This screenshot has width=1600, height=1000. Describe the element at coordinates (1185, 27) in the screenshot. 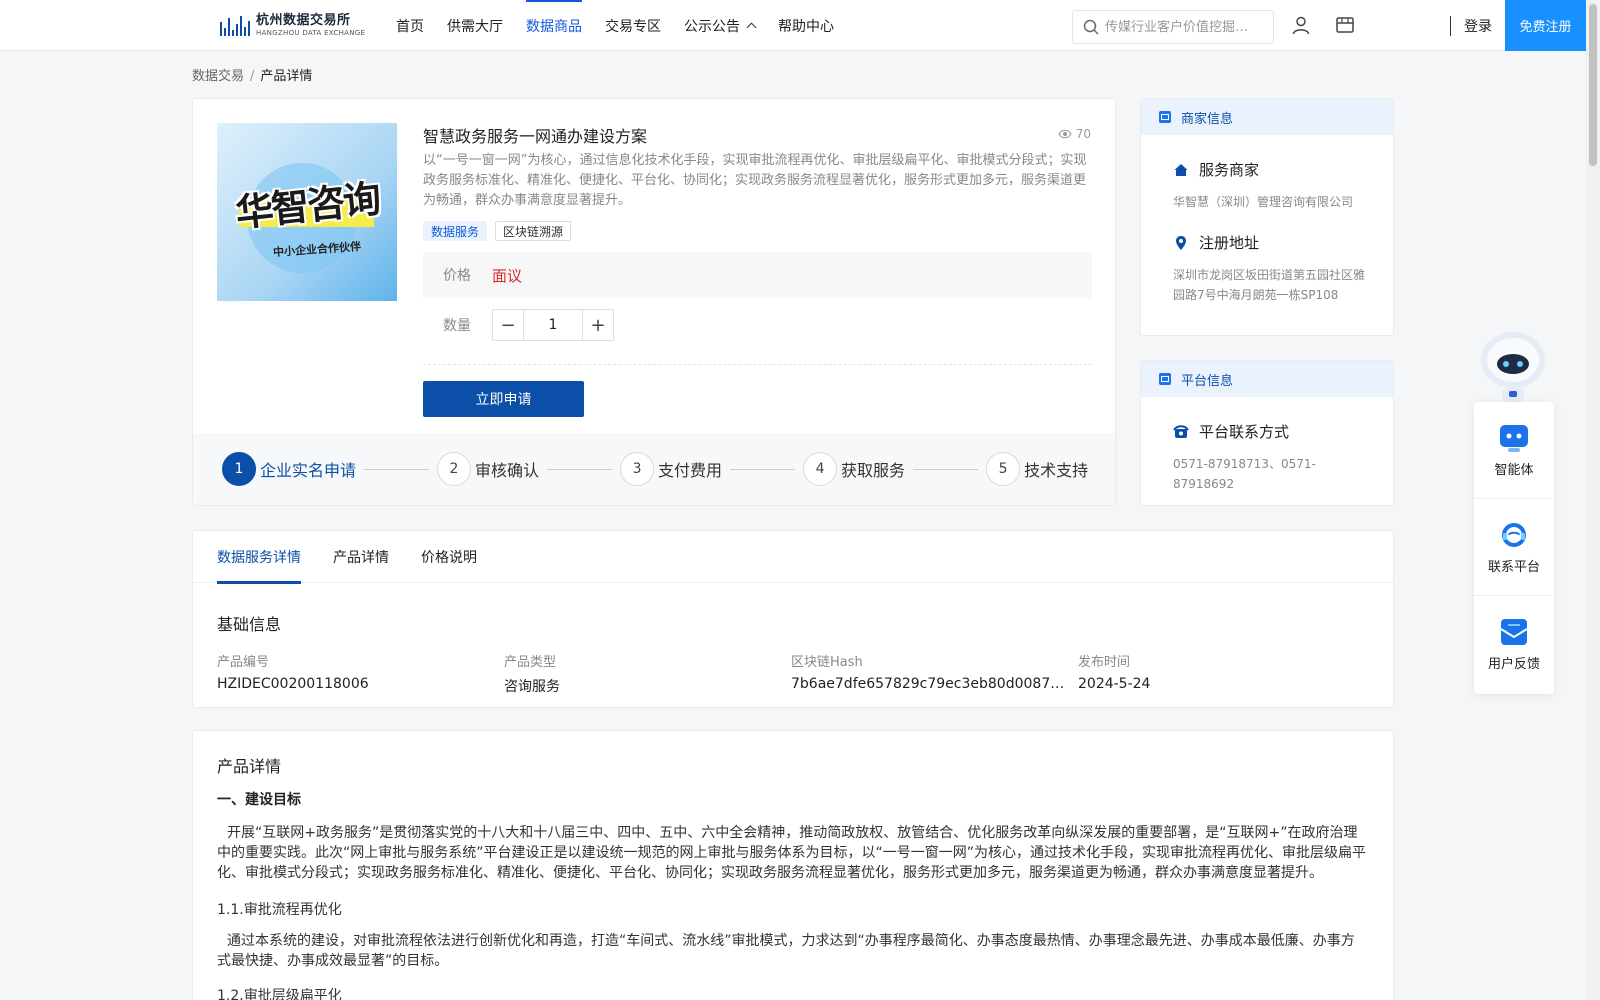

I see `search-input` at that location.